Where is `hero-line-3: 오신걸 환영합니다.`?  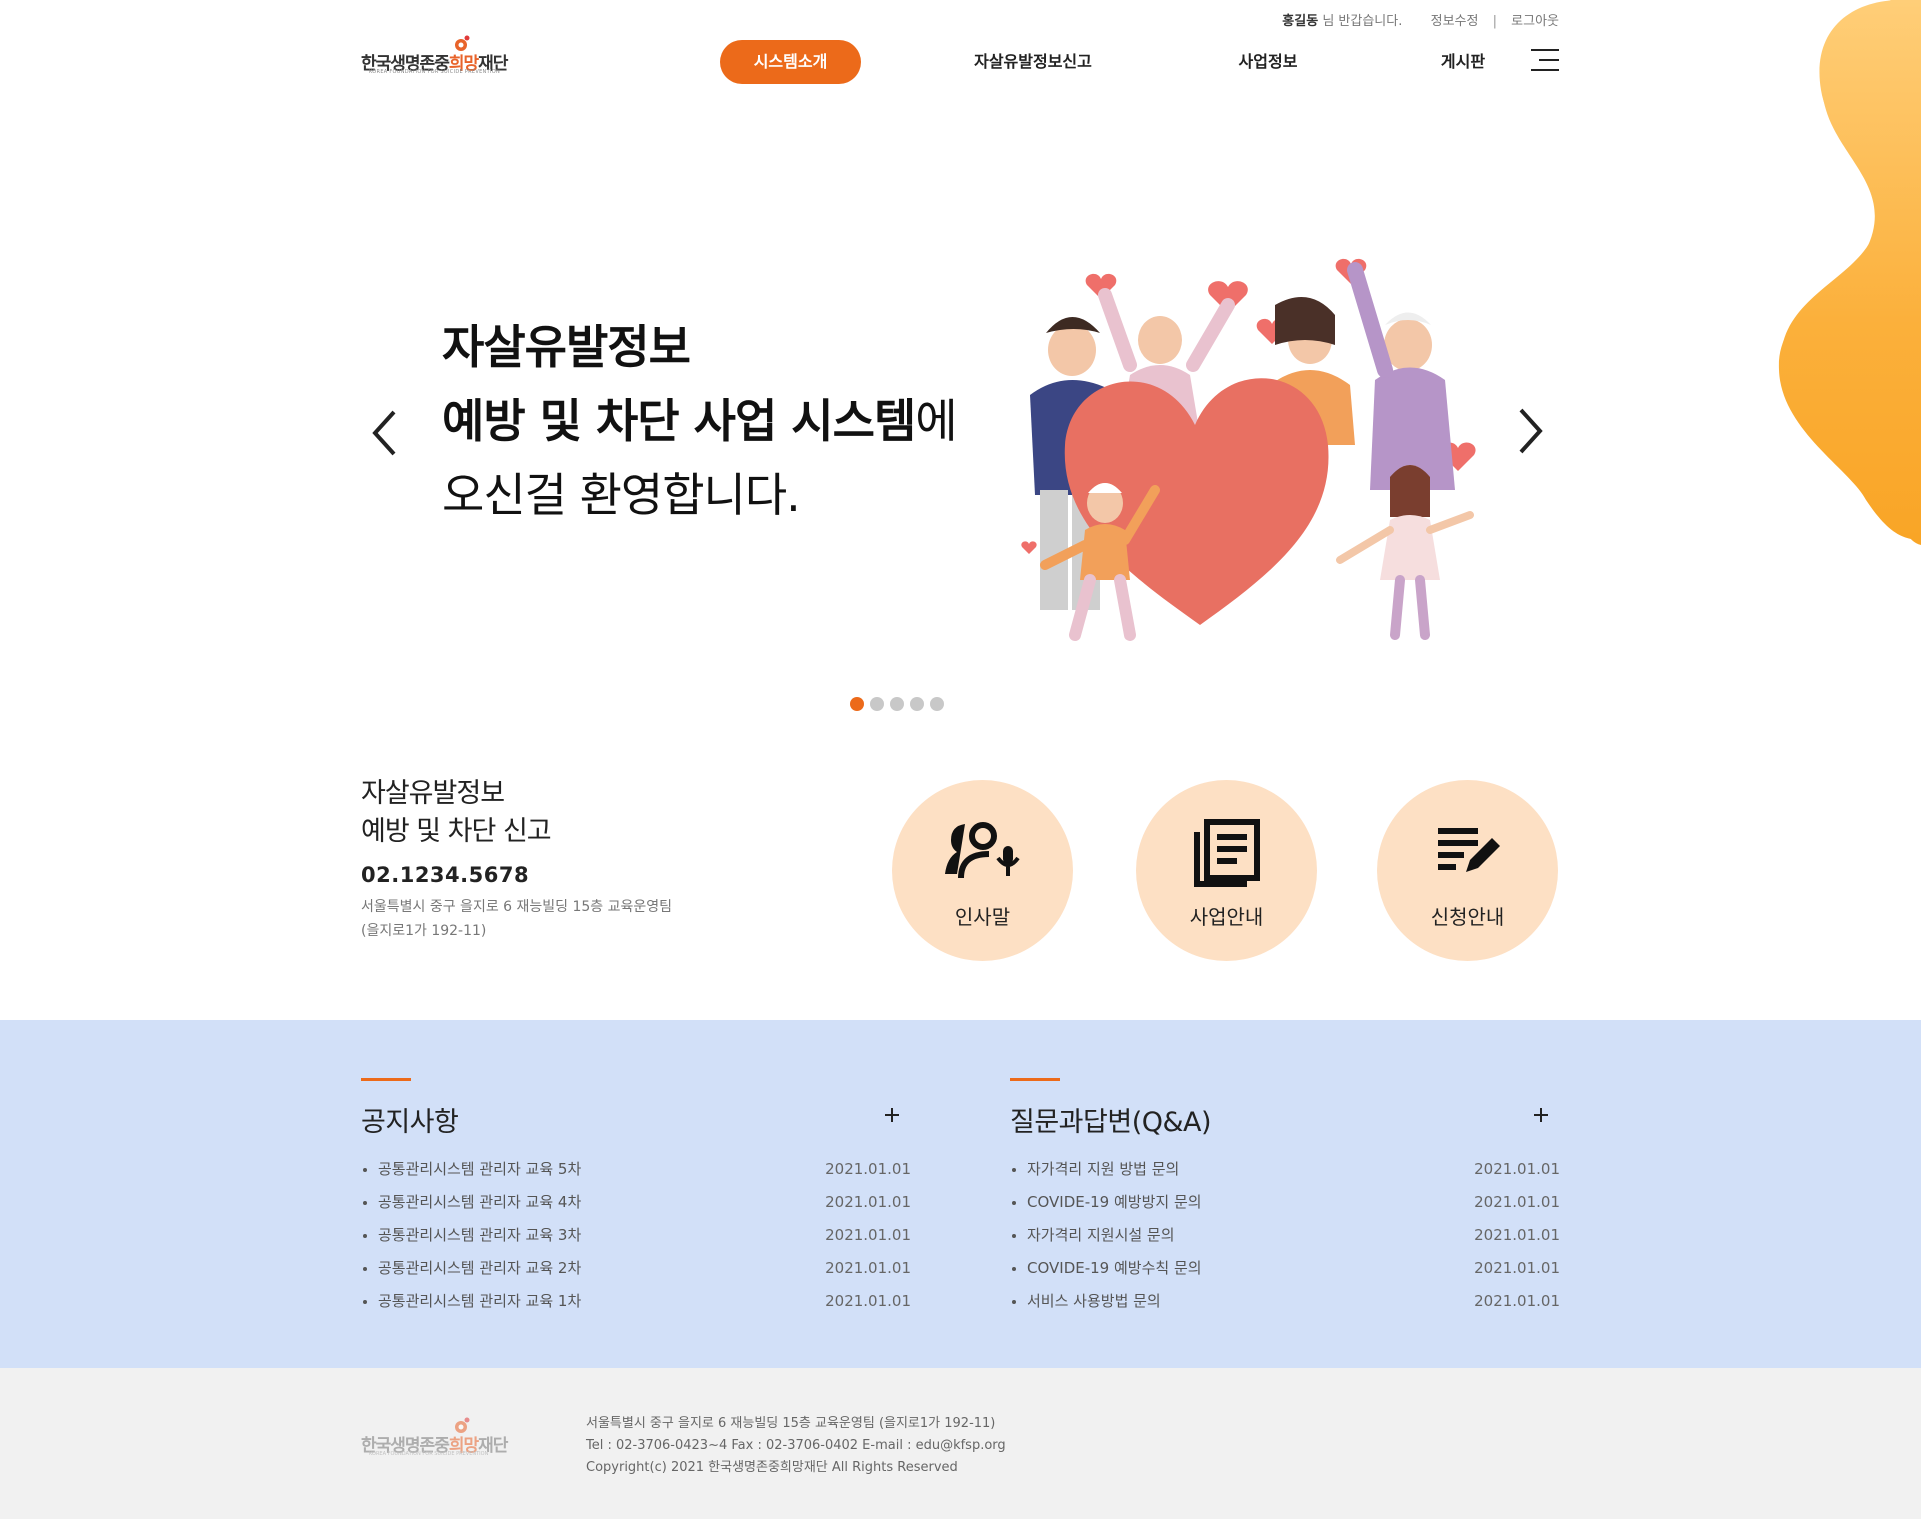 hero-line-3: 오신걸 환영합니다. is located at coordinates (621, 495).